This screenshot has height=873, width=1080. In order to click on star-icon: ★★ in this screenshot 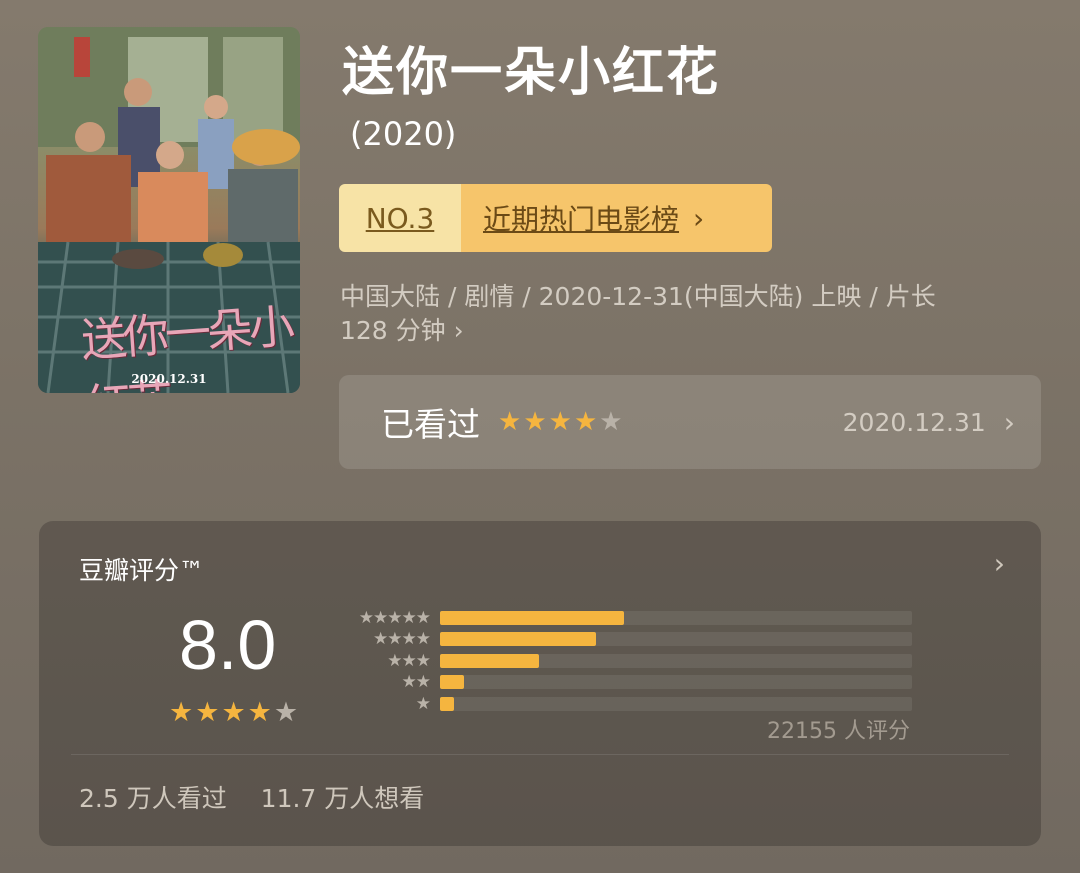, I will do `click(416, 682)`.